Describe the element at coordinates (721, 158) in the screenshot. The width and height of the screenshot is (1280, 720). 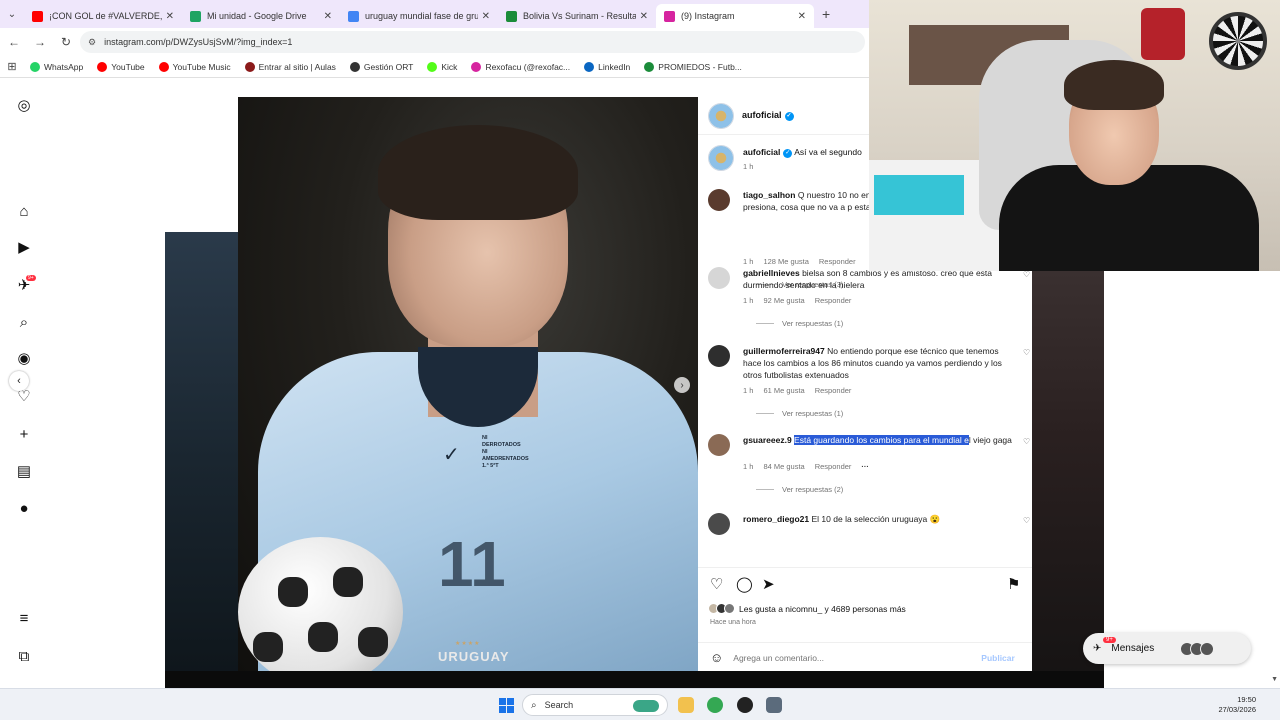
I see `caption-avatar` at that location.